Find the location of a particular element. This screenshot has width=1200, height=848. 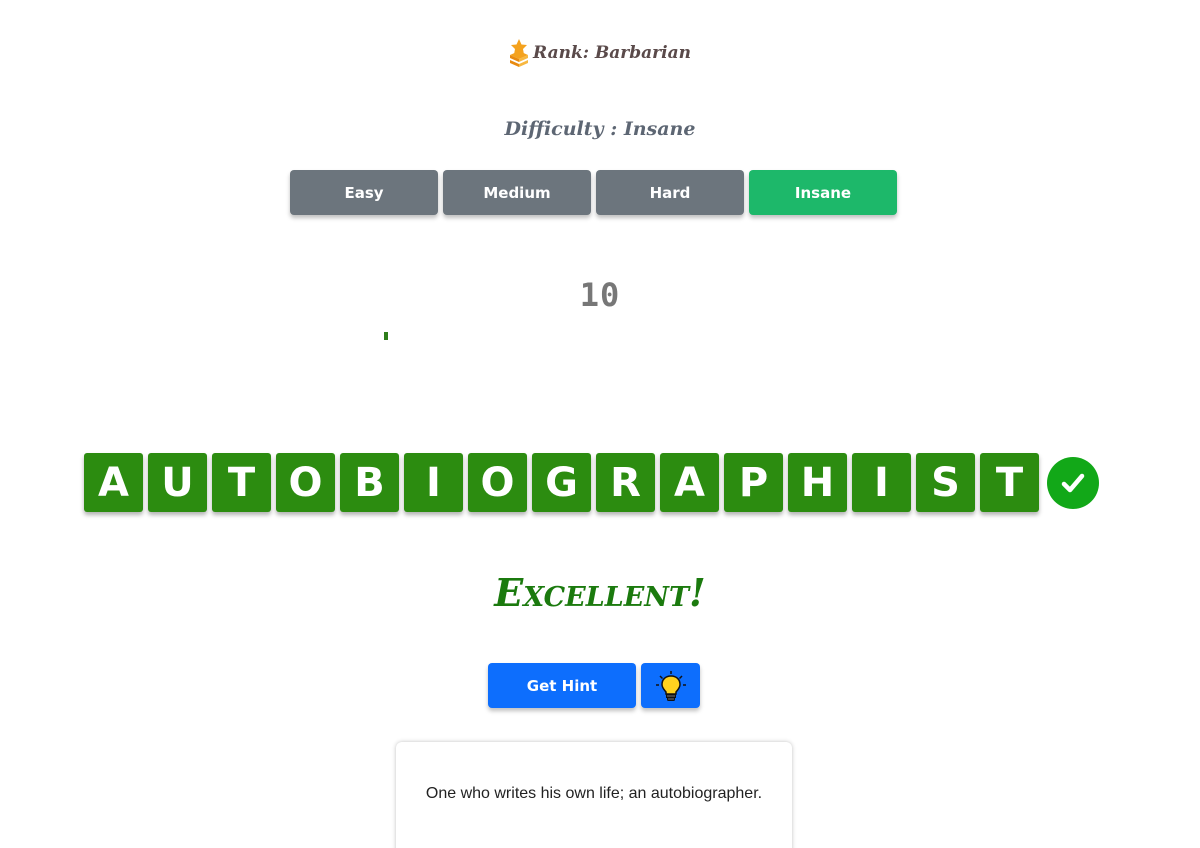

check-circle-icon is located at coordinates (1073, 482).